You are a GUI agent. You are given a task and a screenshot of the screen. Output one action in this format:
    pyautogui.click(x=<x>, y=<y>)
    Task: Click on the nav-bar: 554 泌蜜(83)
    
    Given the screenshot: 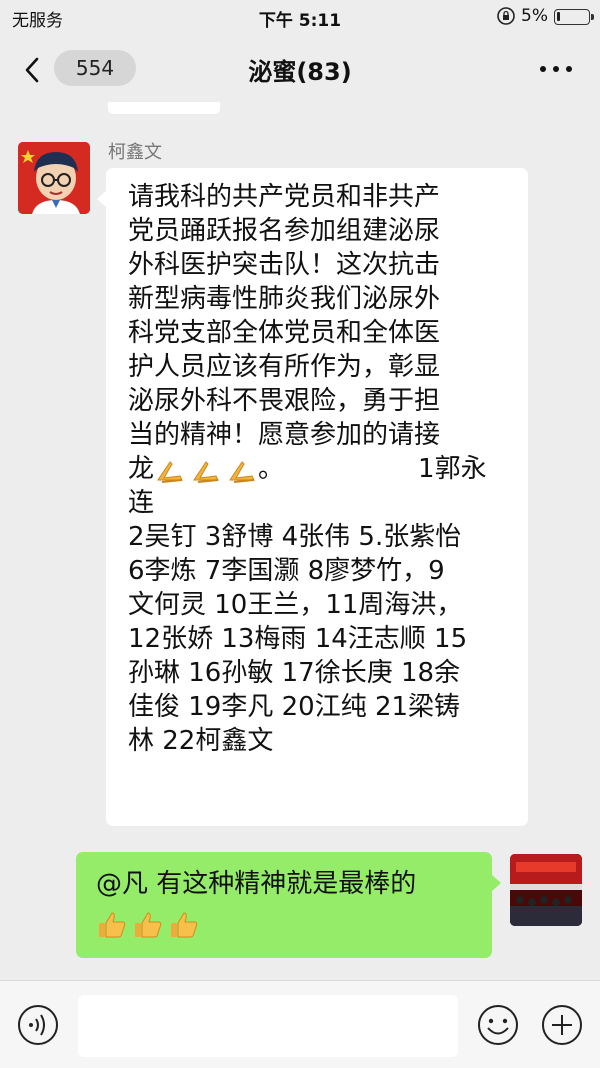 What is the action you would take?
    pyautogui.click(x=300, y=68)
    